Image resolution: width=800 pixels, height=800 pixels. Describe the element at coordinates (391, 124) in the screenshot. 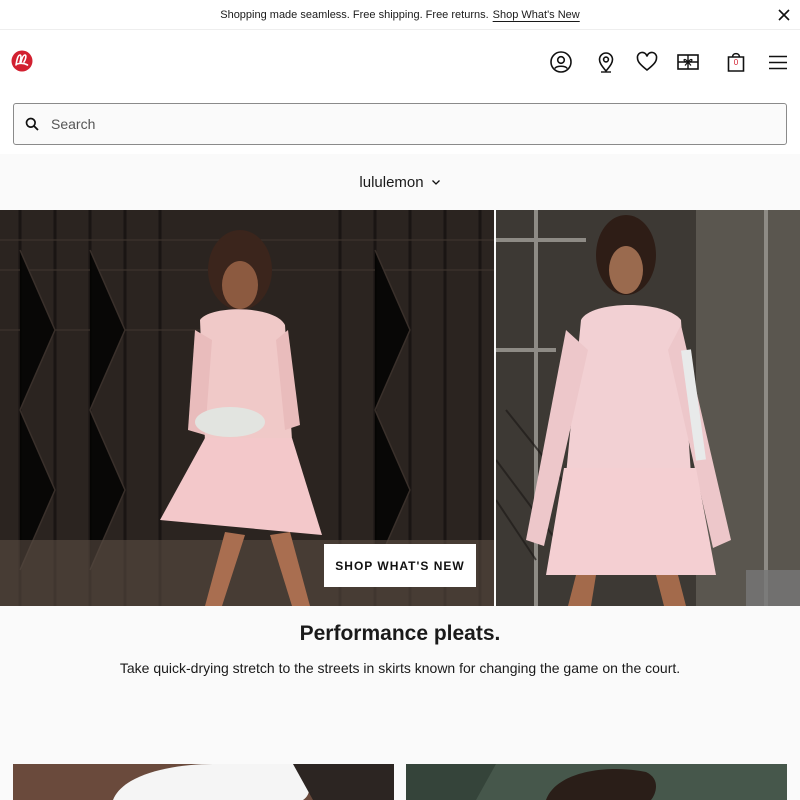

I see `search-input` at that location.